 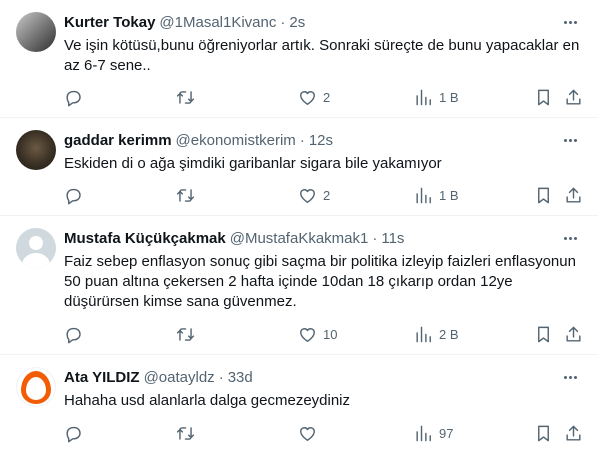 What do you see at coordinates (446, 433) in the screenshot?
I see `view-count: 97` at bounding box center [446, 433].